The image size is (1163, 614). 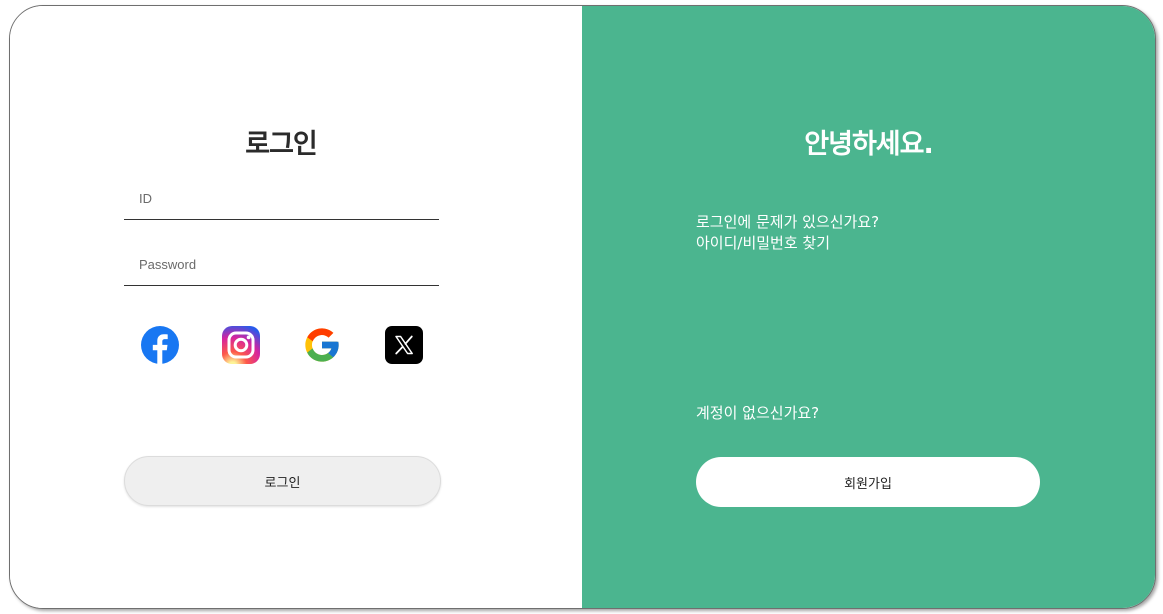 I want to click on help-text-block: 로그인에 문제가 있으신가요? 아이디/비밀번호 찾기, so click(x=787, y=233).